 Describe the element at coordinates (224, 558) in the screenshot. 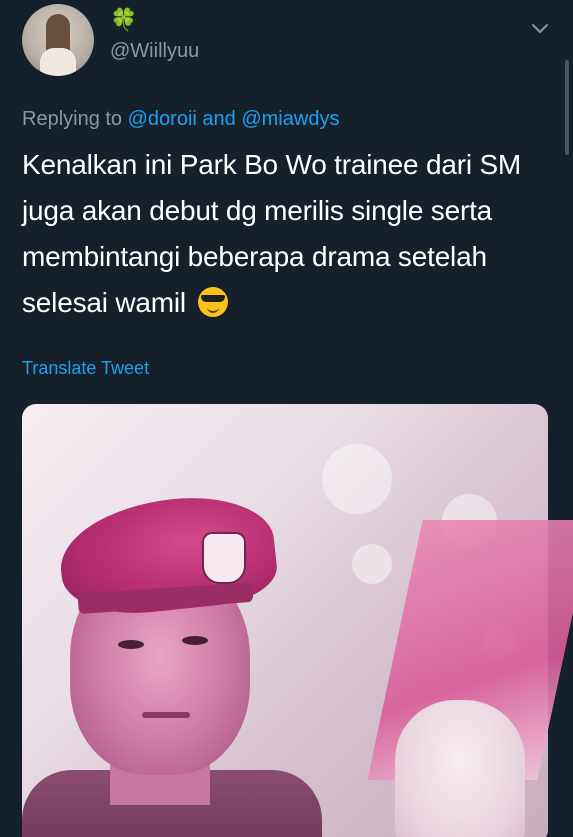

I see `photo-beret-badge` at that location.